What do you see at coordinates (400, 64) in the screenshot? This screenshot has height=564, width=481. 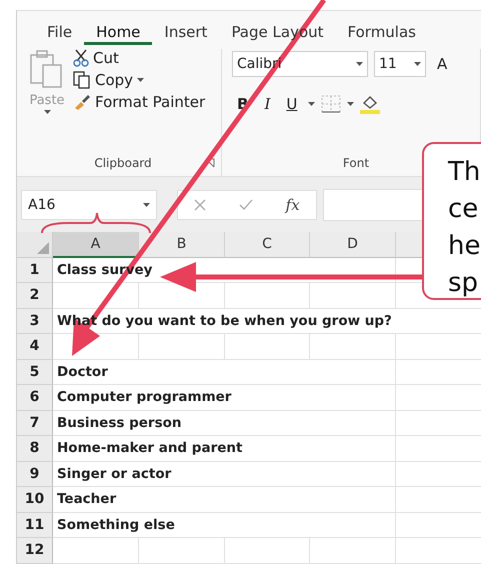 I see `font-size-field: 11` at bounding box center [400, 64].